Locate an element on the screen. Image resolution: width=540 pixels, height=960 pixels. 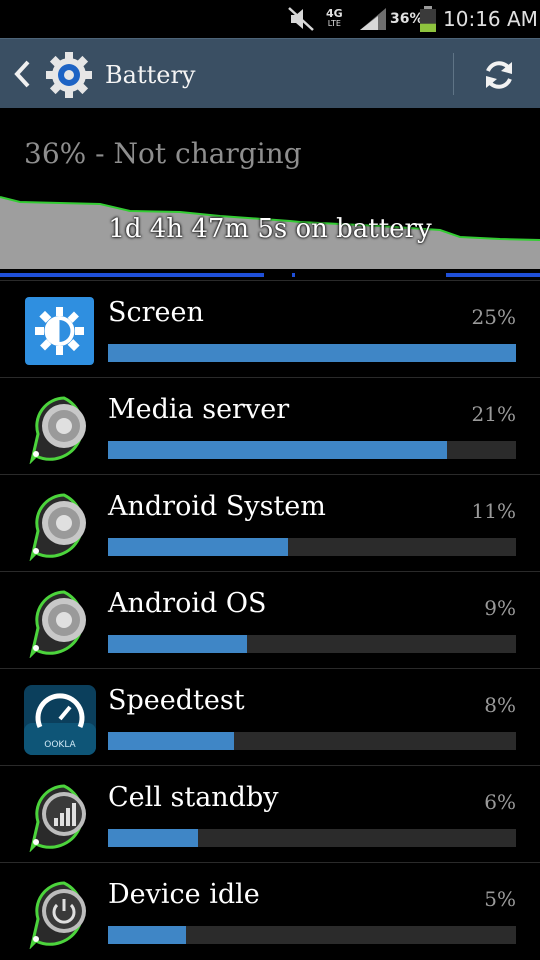
svg-text: OOKLA is located at coordinates (60, 745).